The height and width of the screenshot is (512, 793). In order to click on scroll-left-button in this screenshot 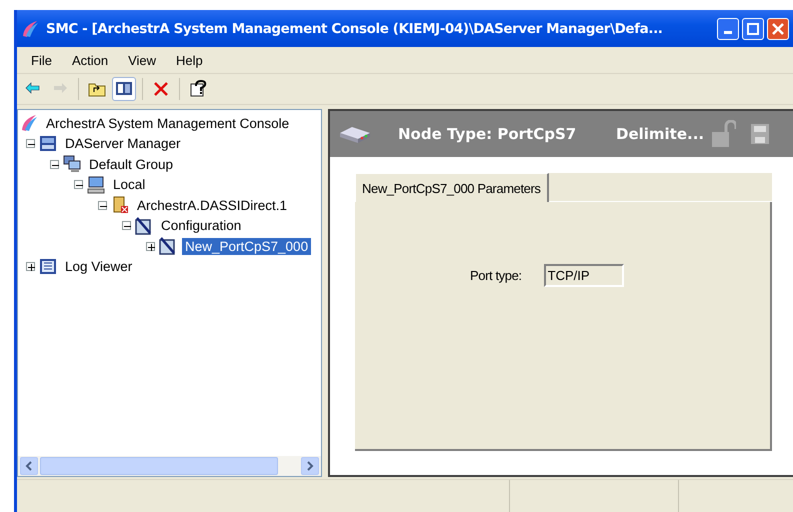, I will do `click(29, 466)`.